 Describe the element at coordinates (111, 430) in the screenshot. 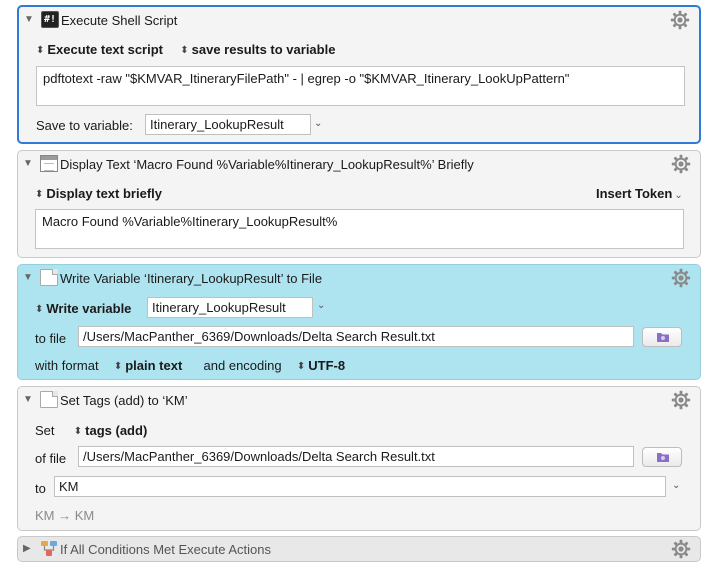

I see `tags-mode-popup: ⬍ tags (add)` at that location.